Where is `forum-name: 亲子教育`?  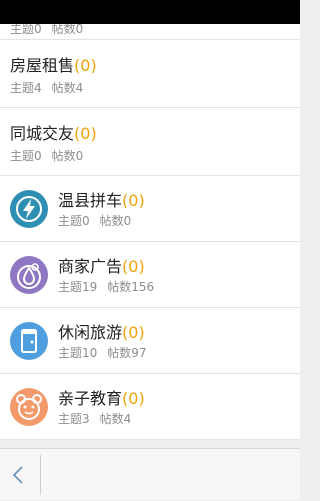
forum-name: 亲子教育 is located at coordinates (90, 398).